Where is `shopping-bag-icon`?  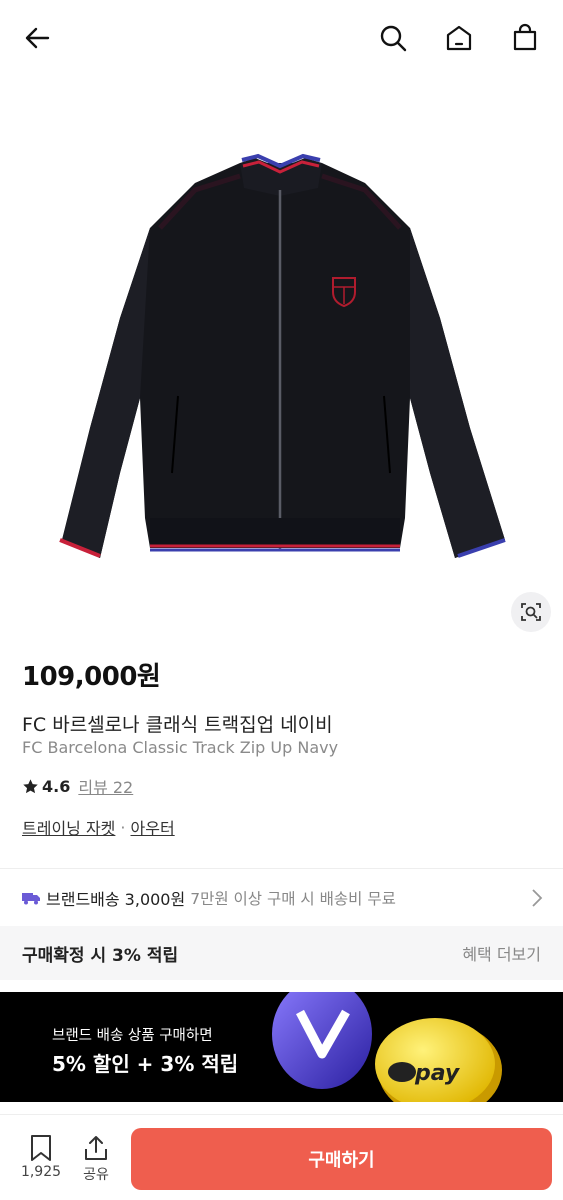 shopping-bag-icon is located at coordinates (525, 37).